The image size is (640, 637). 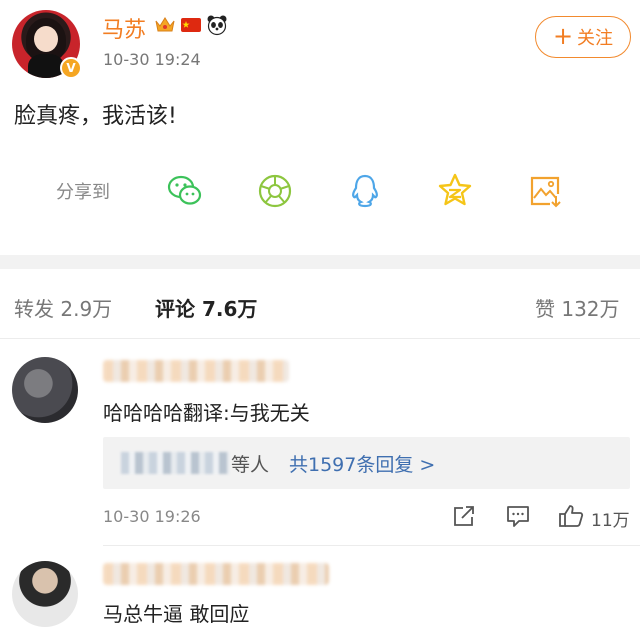 What do you see at coordinates (455, 191) in the screenshot?
I see `qzone-icon` at bounding box center [455, 191].